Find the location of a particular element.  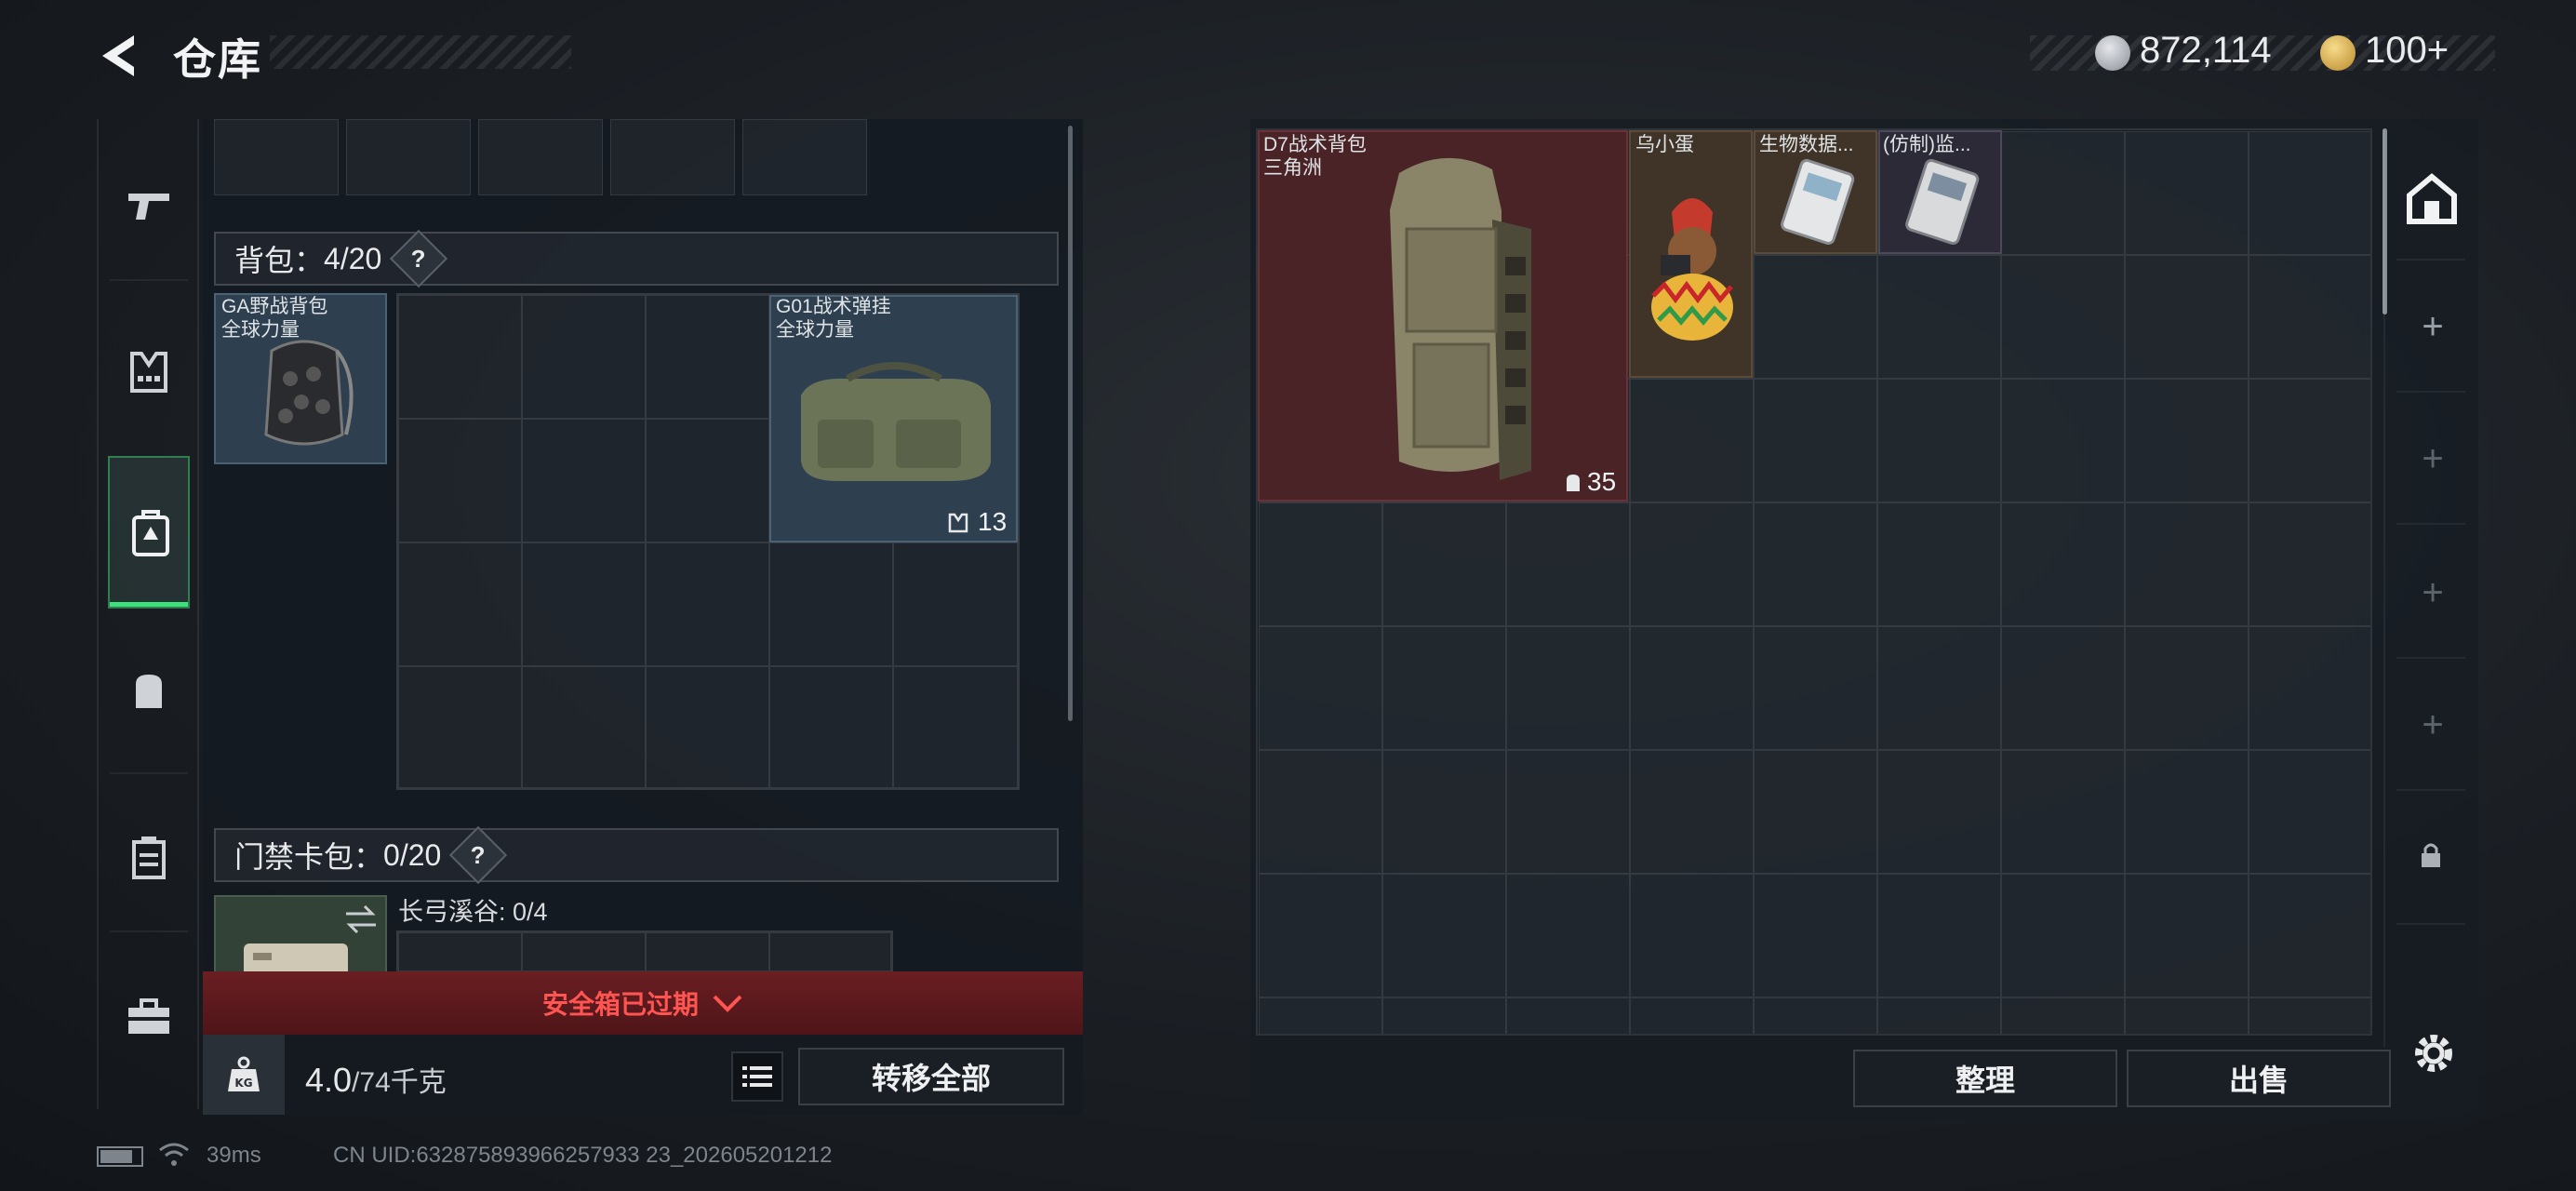

case-tab is located at coordinates (149, 858).